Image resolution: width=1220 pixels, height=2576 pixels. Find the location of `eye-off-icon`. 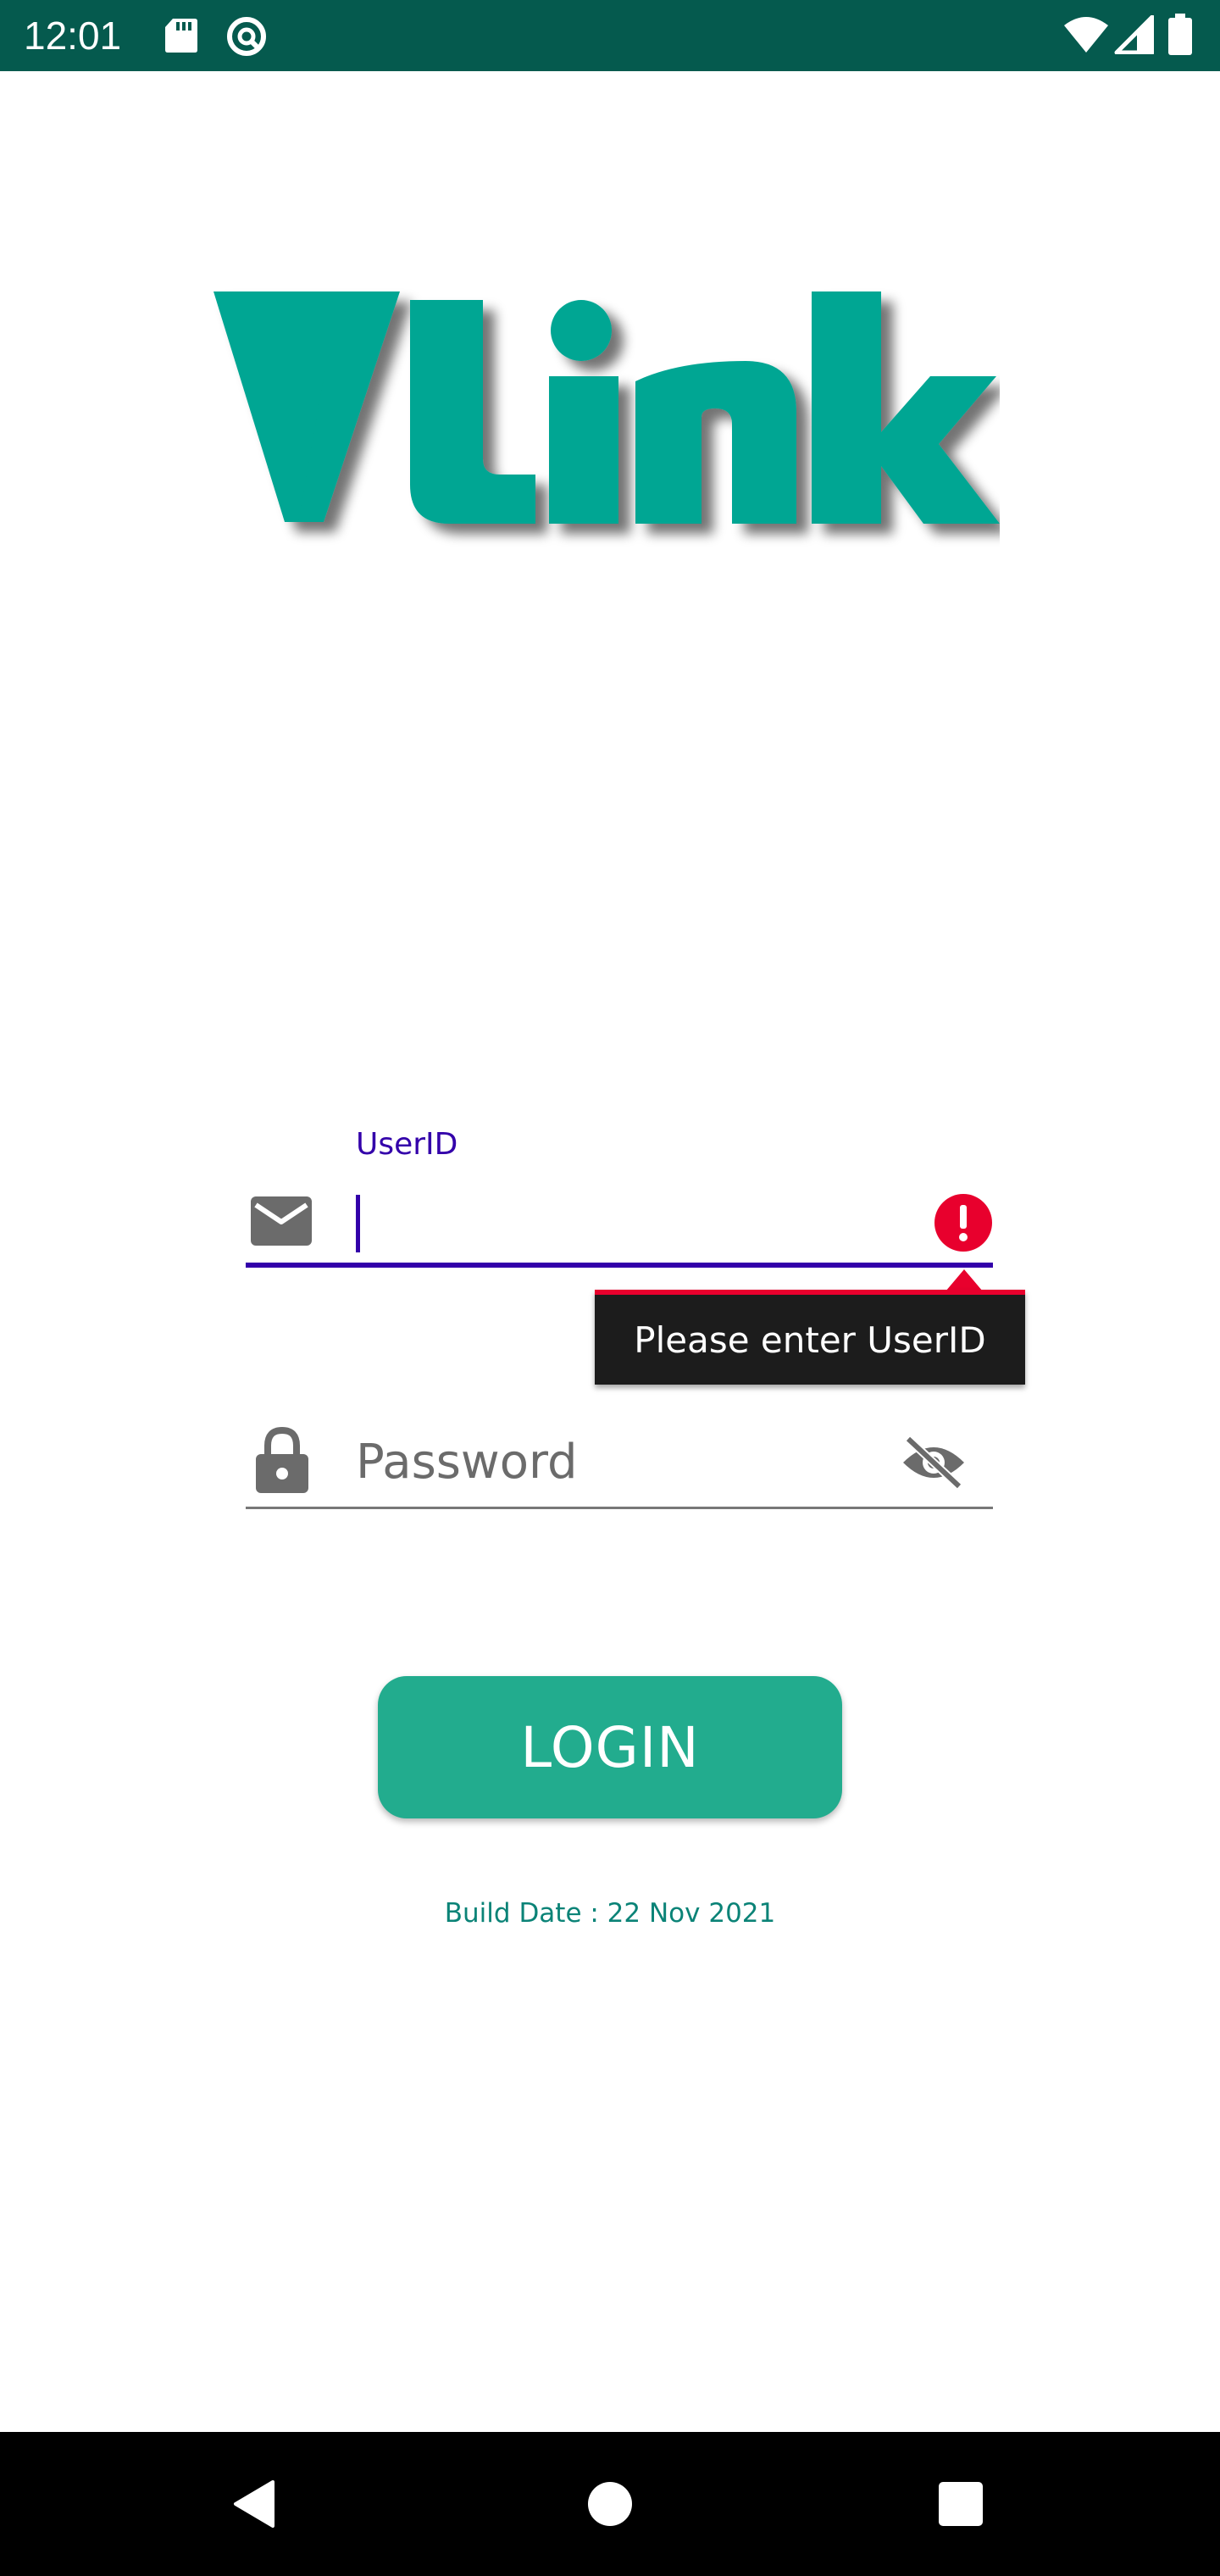

eye-off-icon is located at coordinates (934, 1462).